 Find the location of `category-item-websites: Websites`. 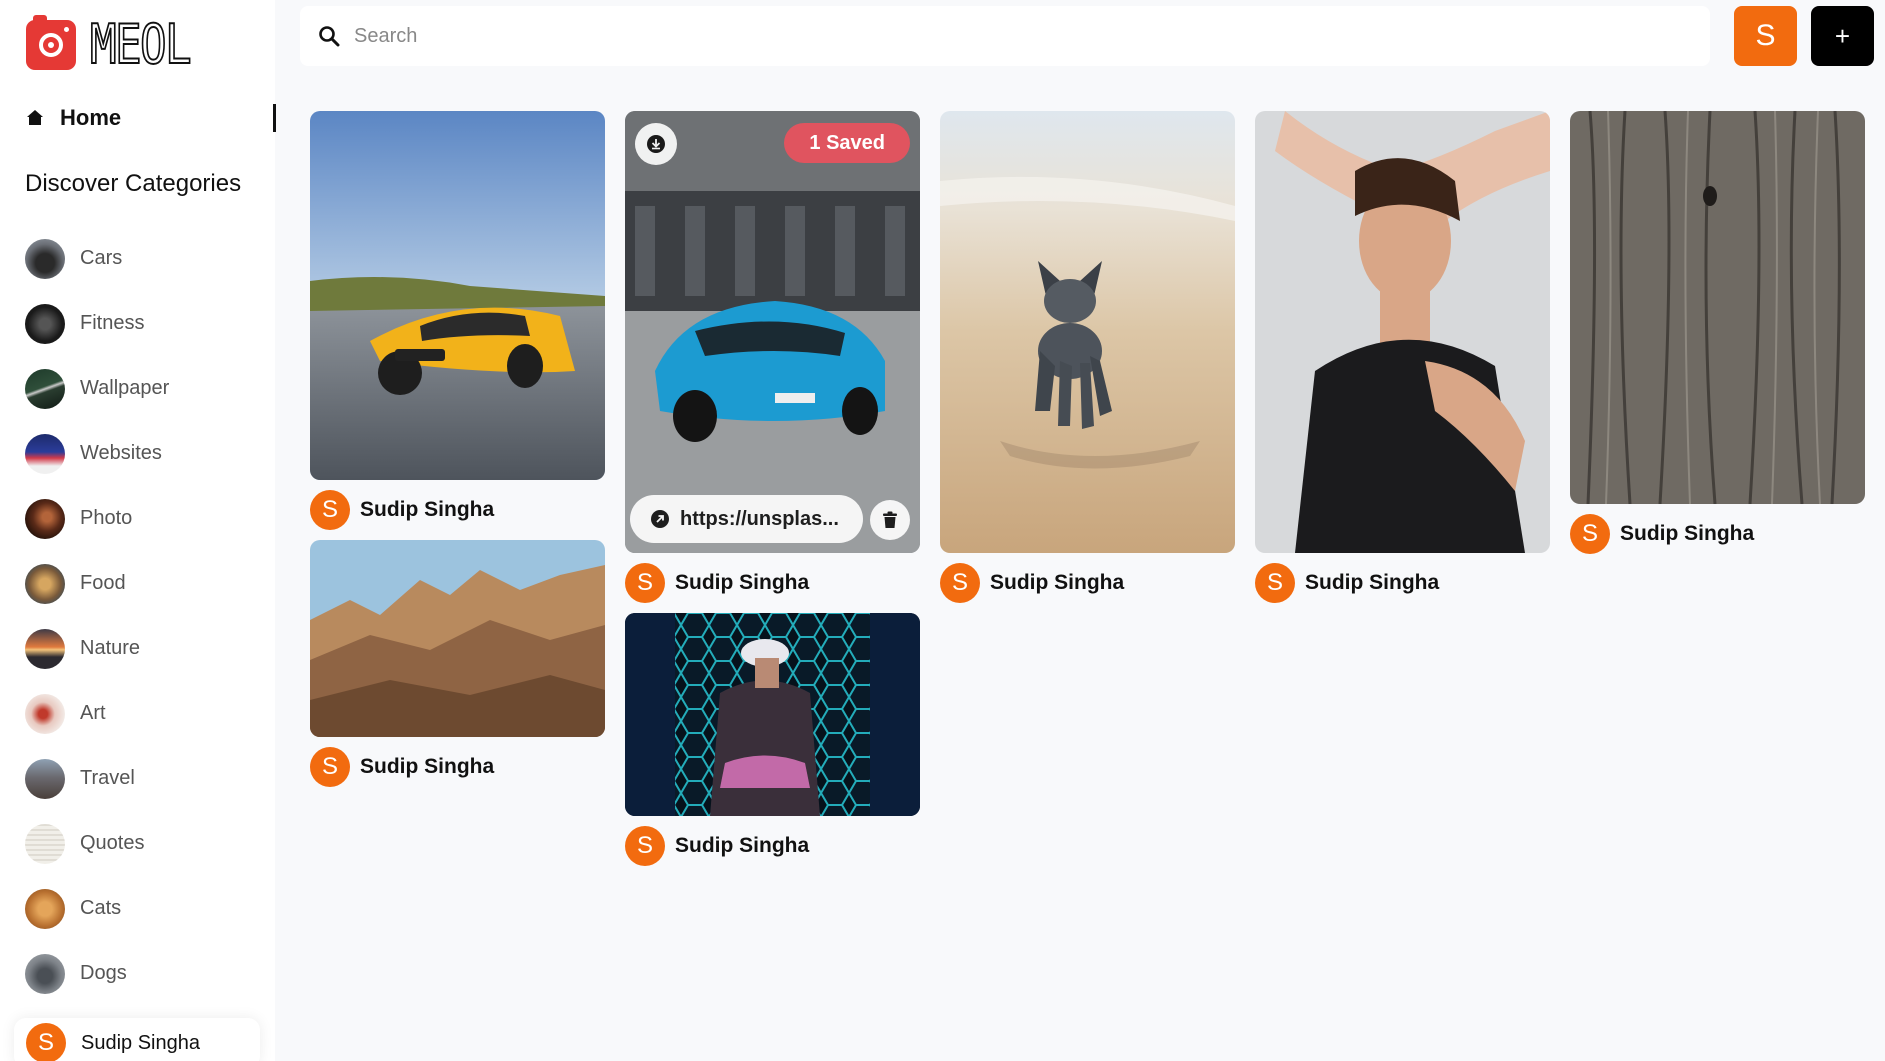

category-item-websites: Websites is located at coordinates (145, 453).